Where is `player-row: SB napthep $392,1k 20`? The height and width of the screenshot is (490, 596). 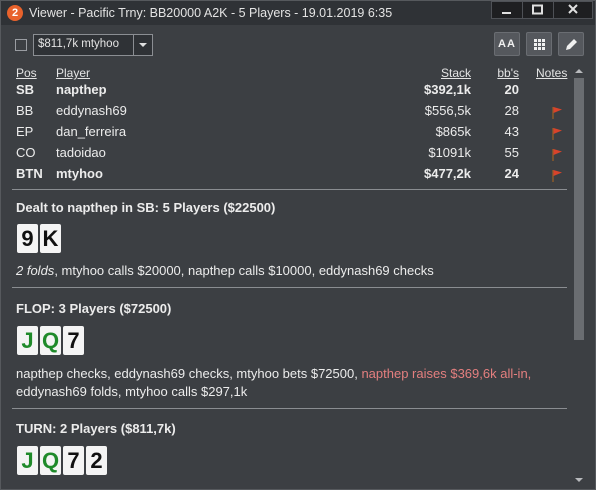 player-row: SB napthep $392,1k 20 is located at coordinates (286, 91).